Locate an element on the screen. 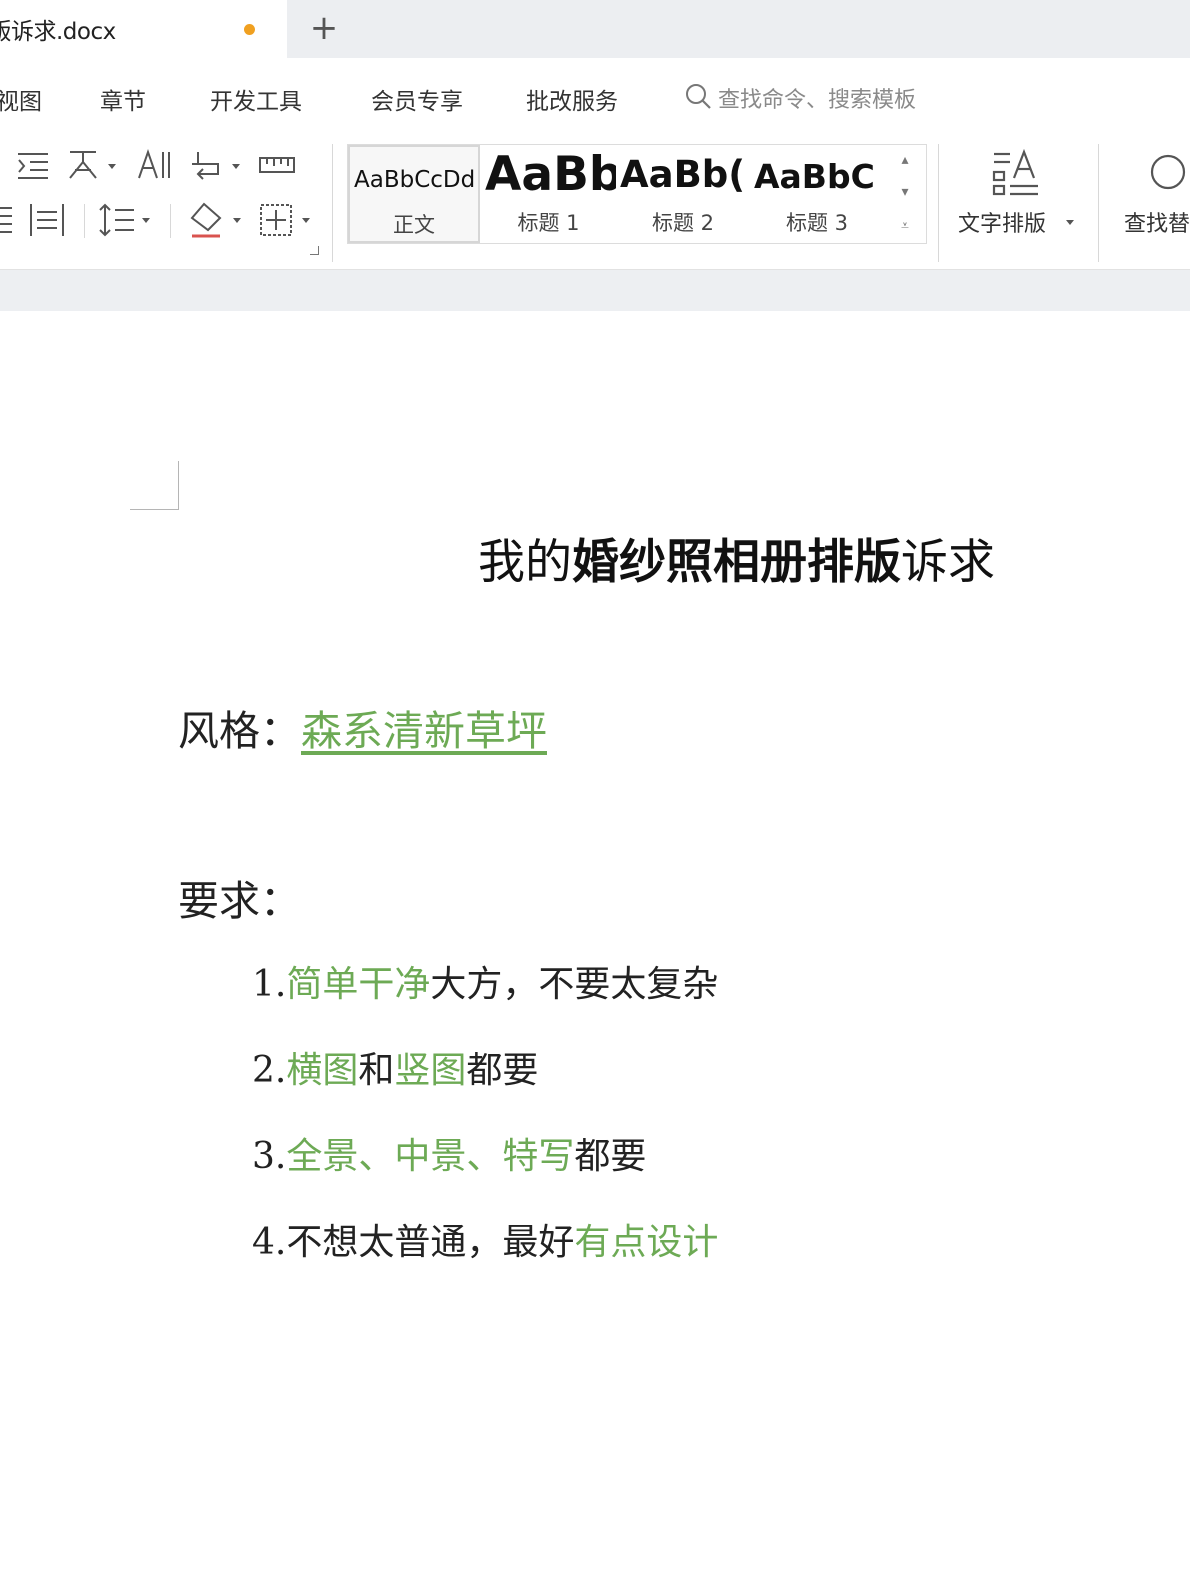 Image resolution: width=1190 pixels, height=1588 pixels. req-number: 3. is located at coordinates (269, 1156).